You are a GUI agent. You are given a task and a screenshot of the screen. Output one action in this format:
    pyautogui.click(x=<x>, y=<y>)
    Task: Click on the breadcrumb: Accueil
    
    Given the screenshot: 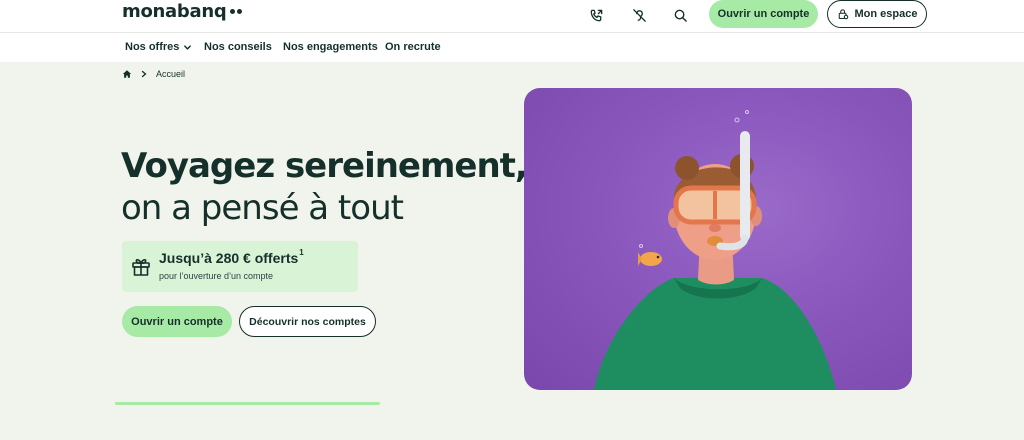 What is the action you would take?
    pyautogui.click(x=153, y=74)
    